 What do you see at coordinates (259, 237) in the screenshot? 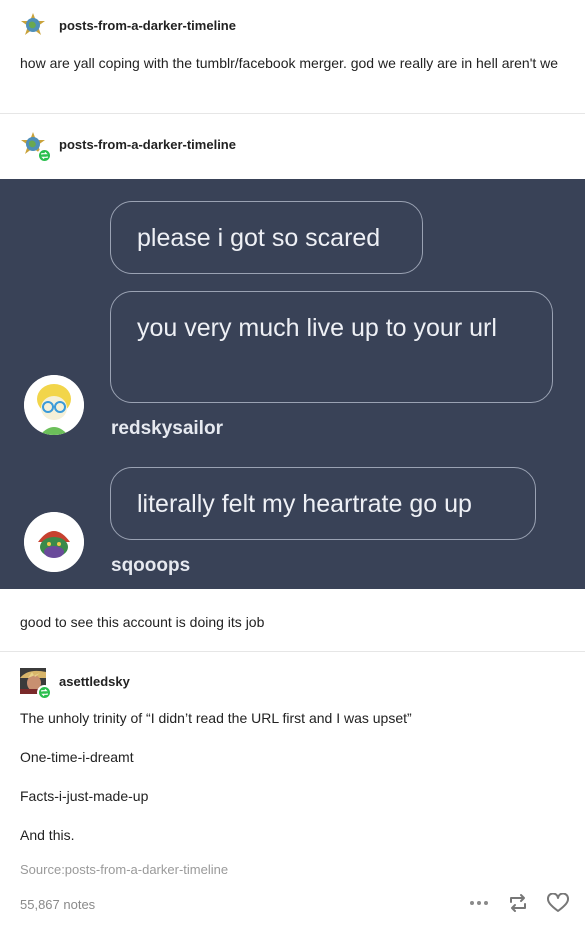
I see `chat-message: please i got so scared` at bounding box center [259, 237].